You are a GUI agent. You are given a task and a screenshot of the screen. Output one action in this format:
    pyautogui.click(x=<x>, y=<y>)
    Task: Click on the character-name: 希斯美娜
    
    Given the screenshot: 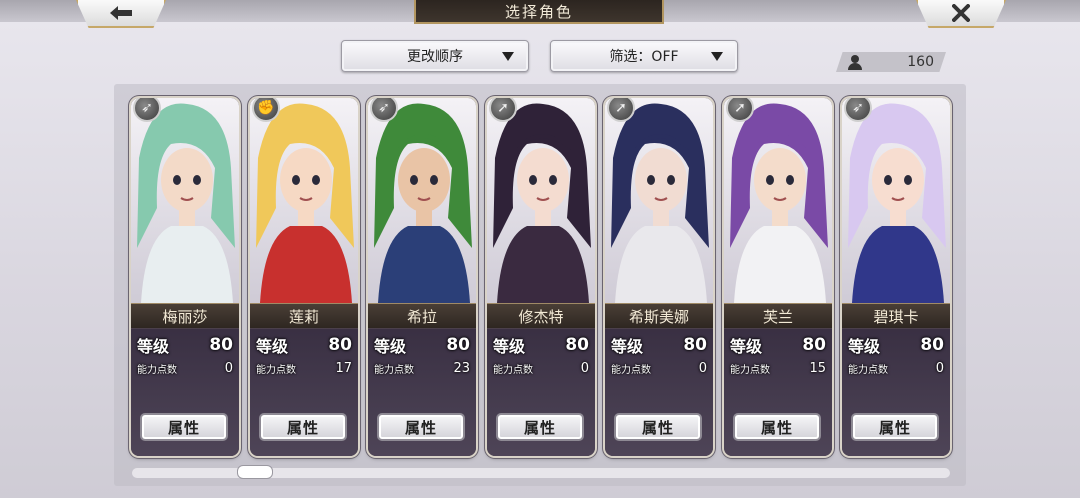 What is the action you would take?
    pyautogui.click(x=659, y=316)
    